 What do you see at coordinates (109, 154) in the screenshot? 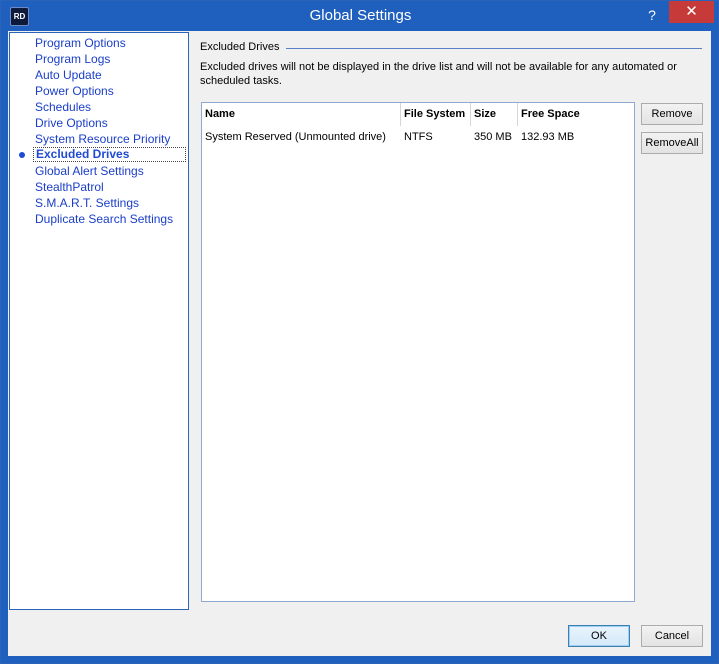
I see `nav-item-excluded-drives: Excluded Drives` at bounding box center [109, 154].